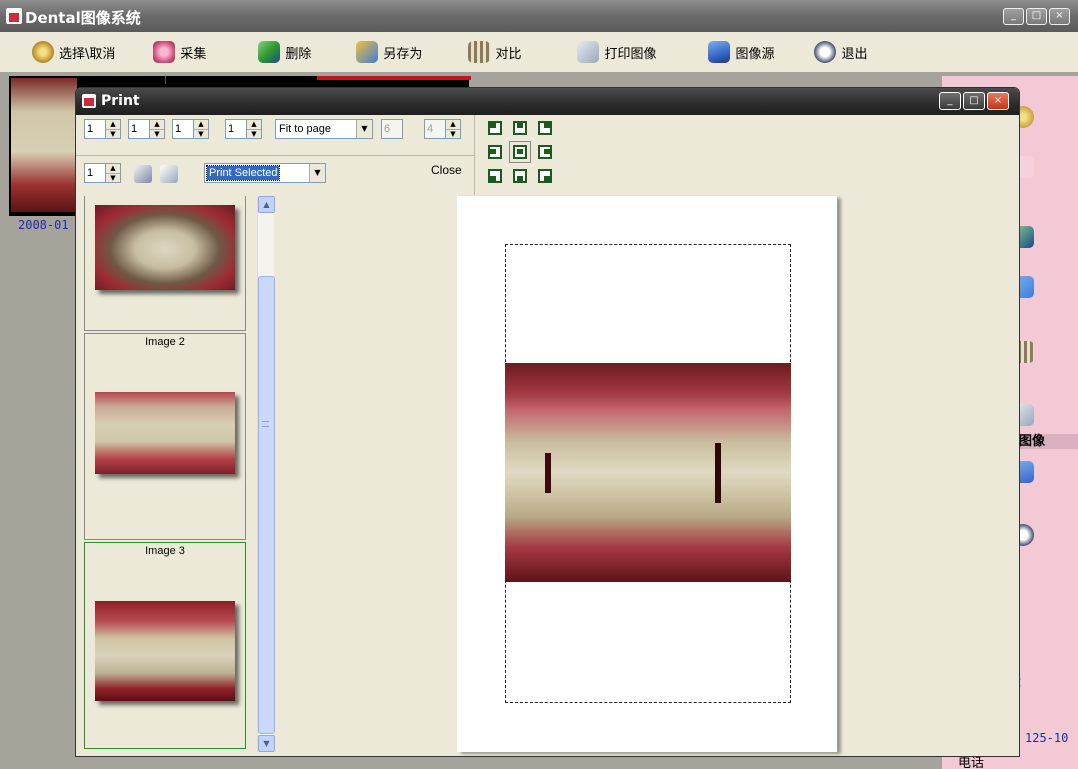 The width and height of the screenshot is (1078, 769). What do you see at coordinates (266, 505) in the screenshot?
I see `scroll-thumb` at bounding box center [266, 505].